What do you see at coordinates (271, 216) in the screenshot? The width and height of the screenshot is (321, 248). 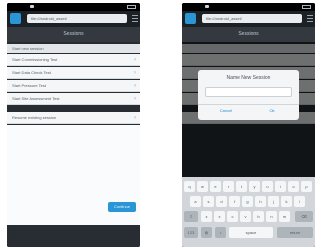 I see `key-n: n` at bounding box center [271, 216].